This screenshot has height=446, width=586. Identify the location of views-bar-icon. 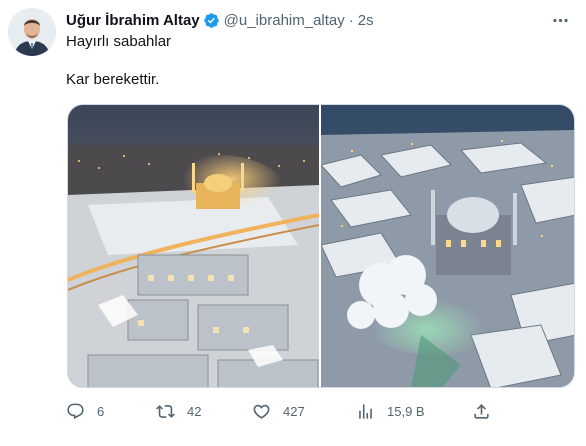
(365, 411).